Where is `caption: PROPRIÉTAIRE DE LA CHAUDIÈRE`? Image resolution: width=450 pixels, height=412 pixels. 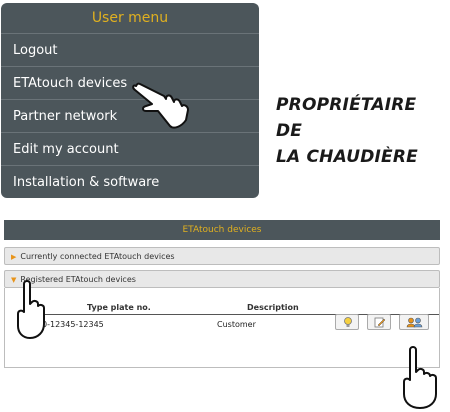
caption: PROPRIÉTAIRE DE LA CHAUDIÈRE is located at coordinates (361, 131).